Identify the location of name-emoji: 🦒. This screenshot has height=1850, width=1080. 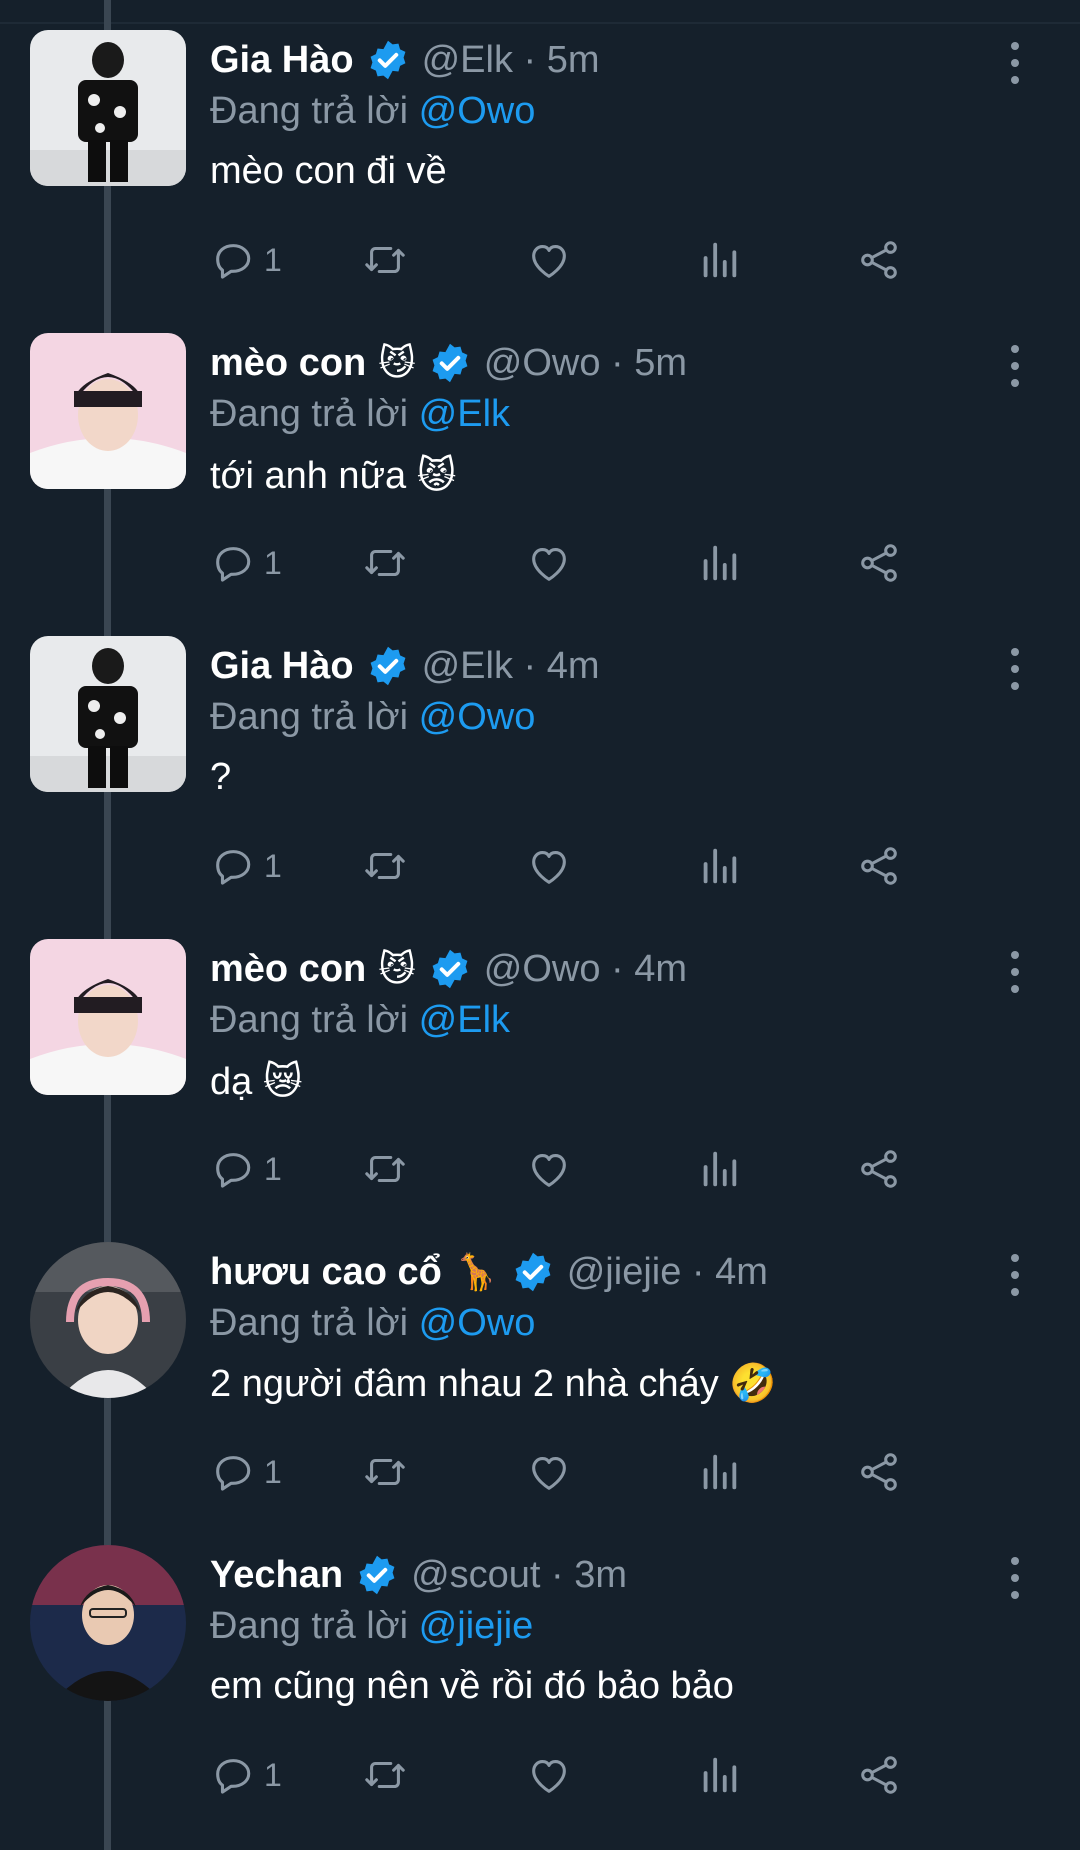
(476, 1272).